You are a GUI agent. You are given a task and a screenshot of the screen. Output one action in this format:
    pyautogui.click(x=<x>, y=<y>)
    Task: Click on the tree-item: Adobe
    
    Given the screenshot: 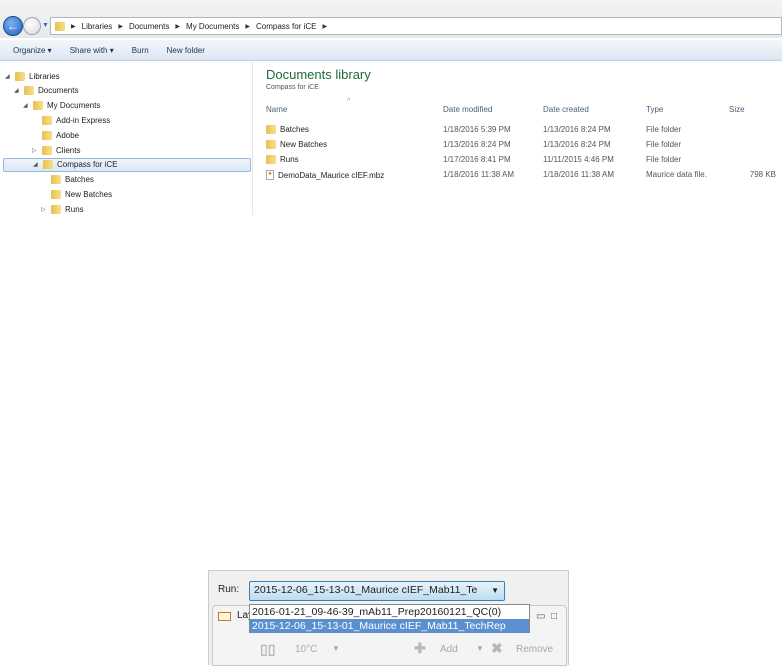 What is the action you would take?
    pyautogui.click(x=55, y=135)
    